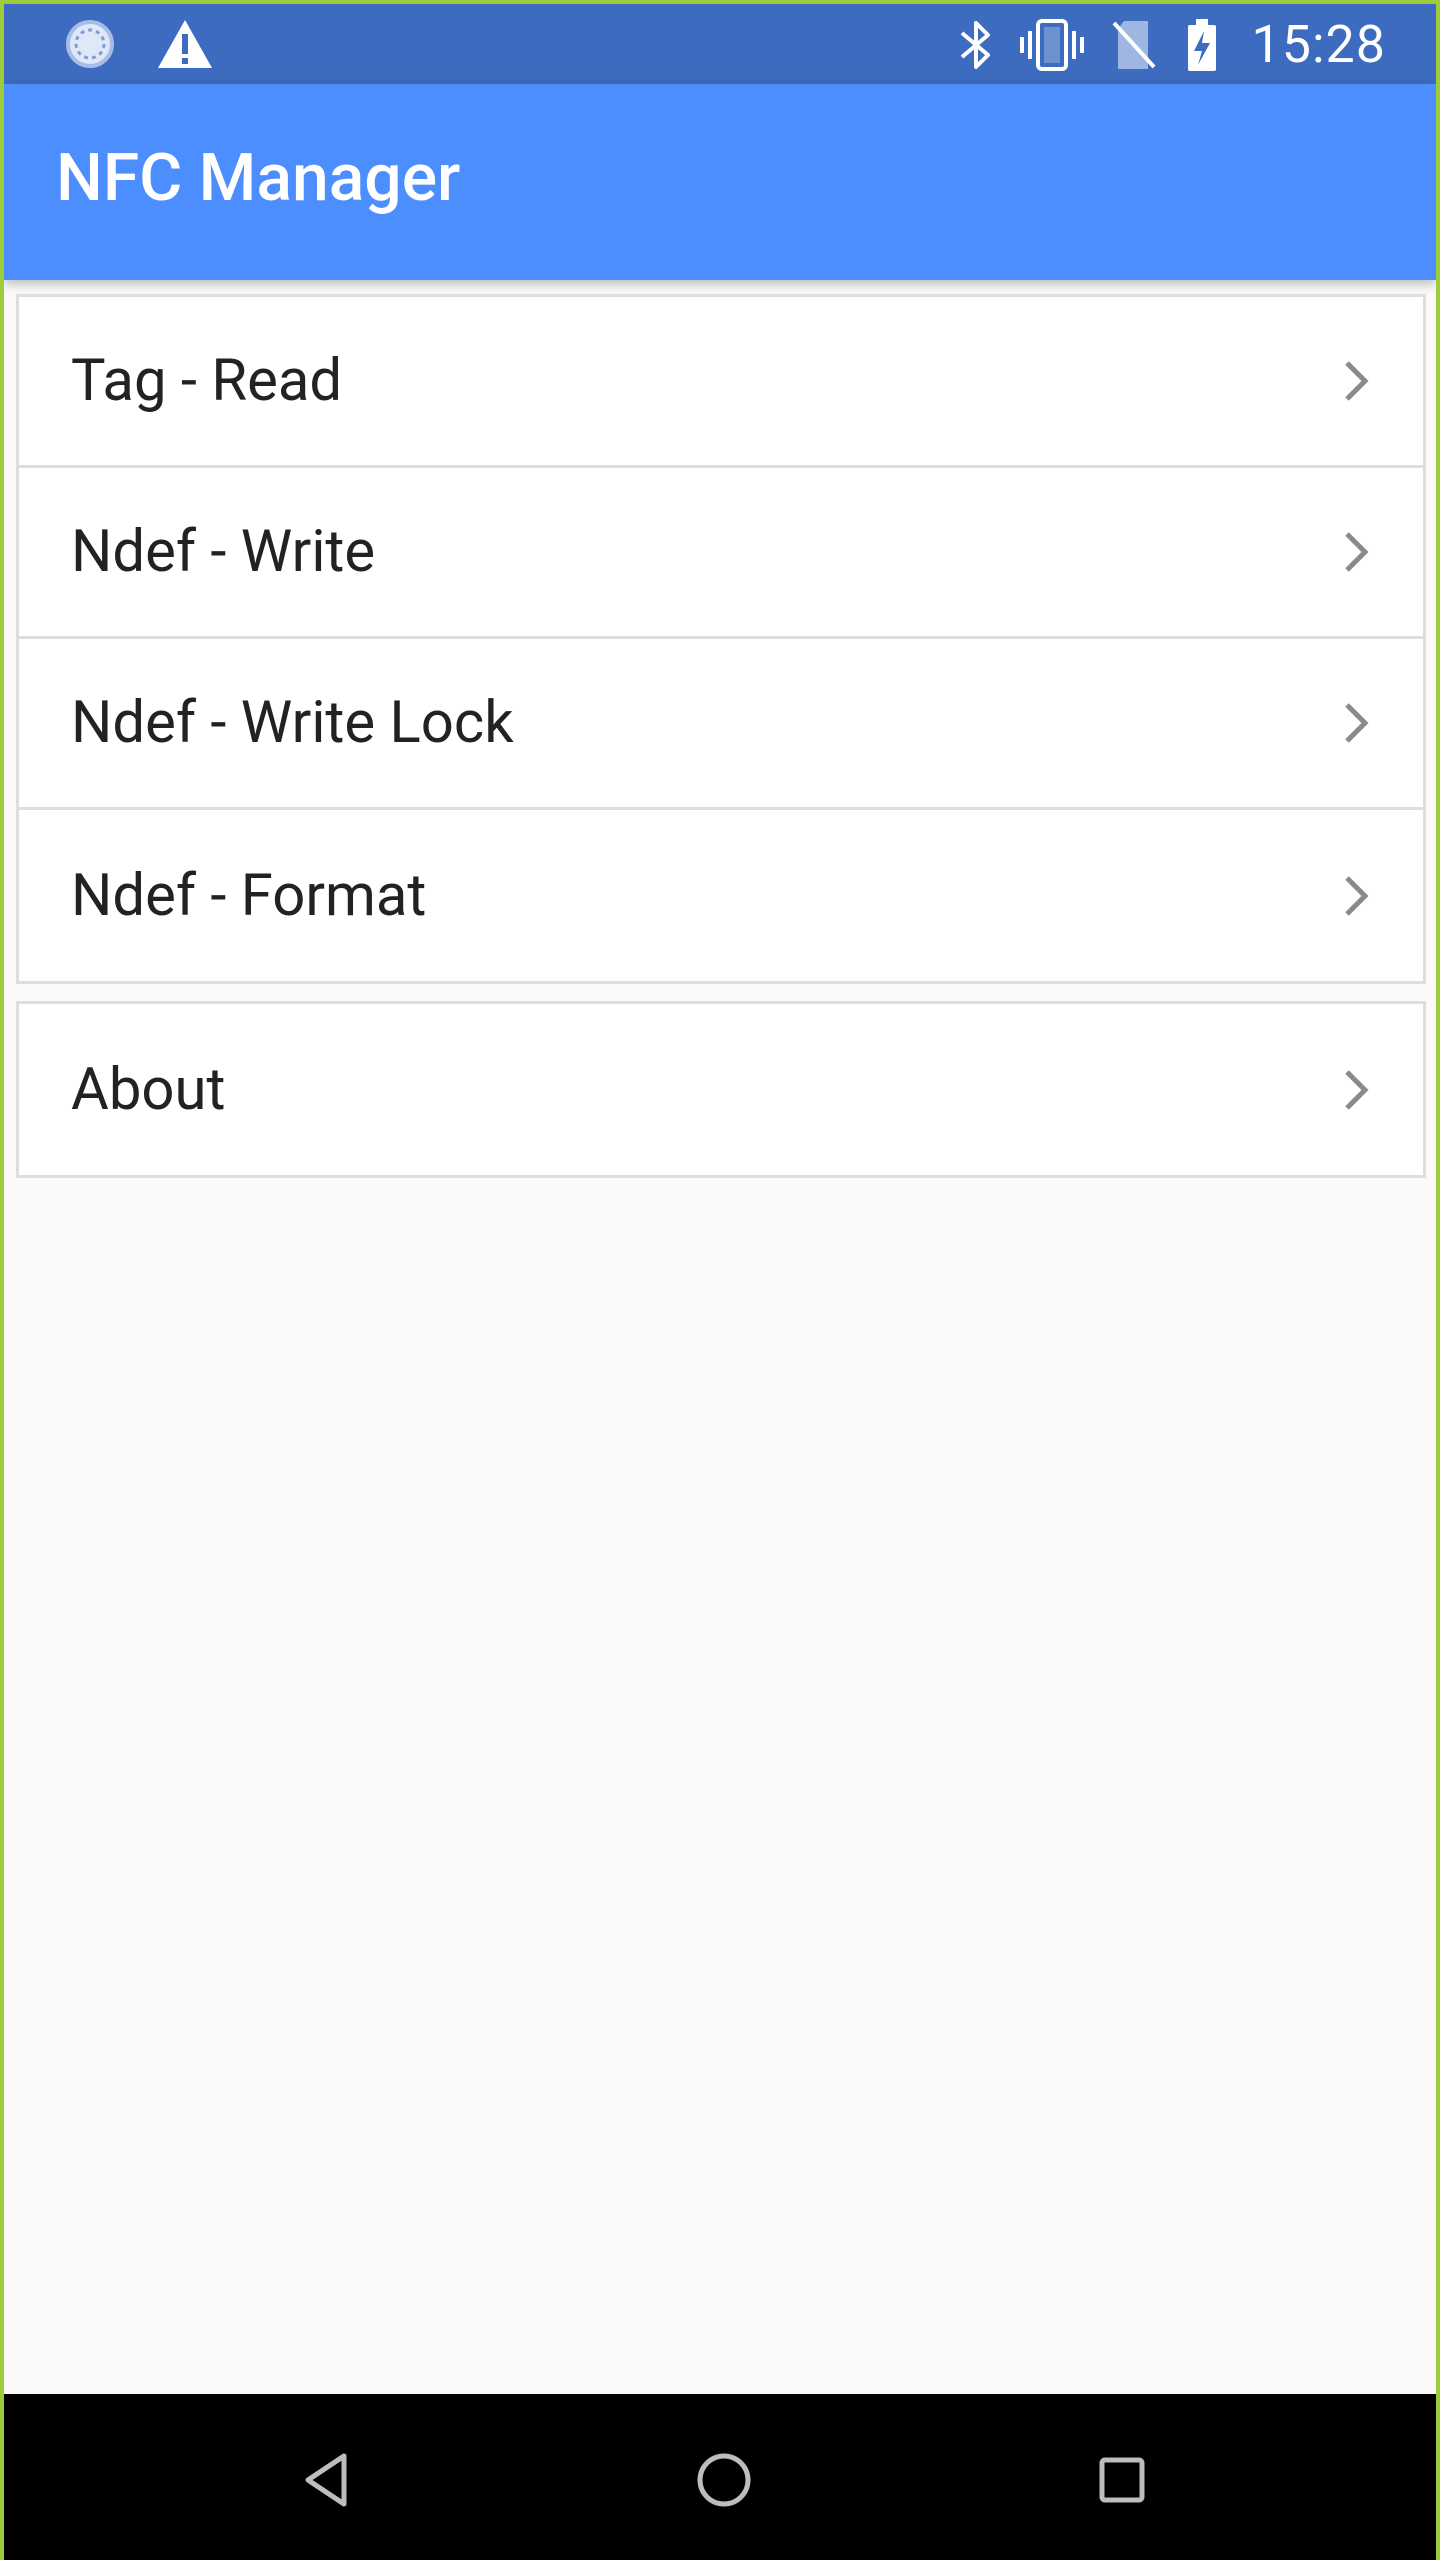 Image resolution: width=1440 pixels, height=2560 pixels. I want to click on bluetooth-icon, so click(976, 45).